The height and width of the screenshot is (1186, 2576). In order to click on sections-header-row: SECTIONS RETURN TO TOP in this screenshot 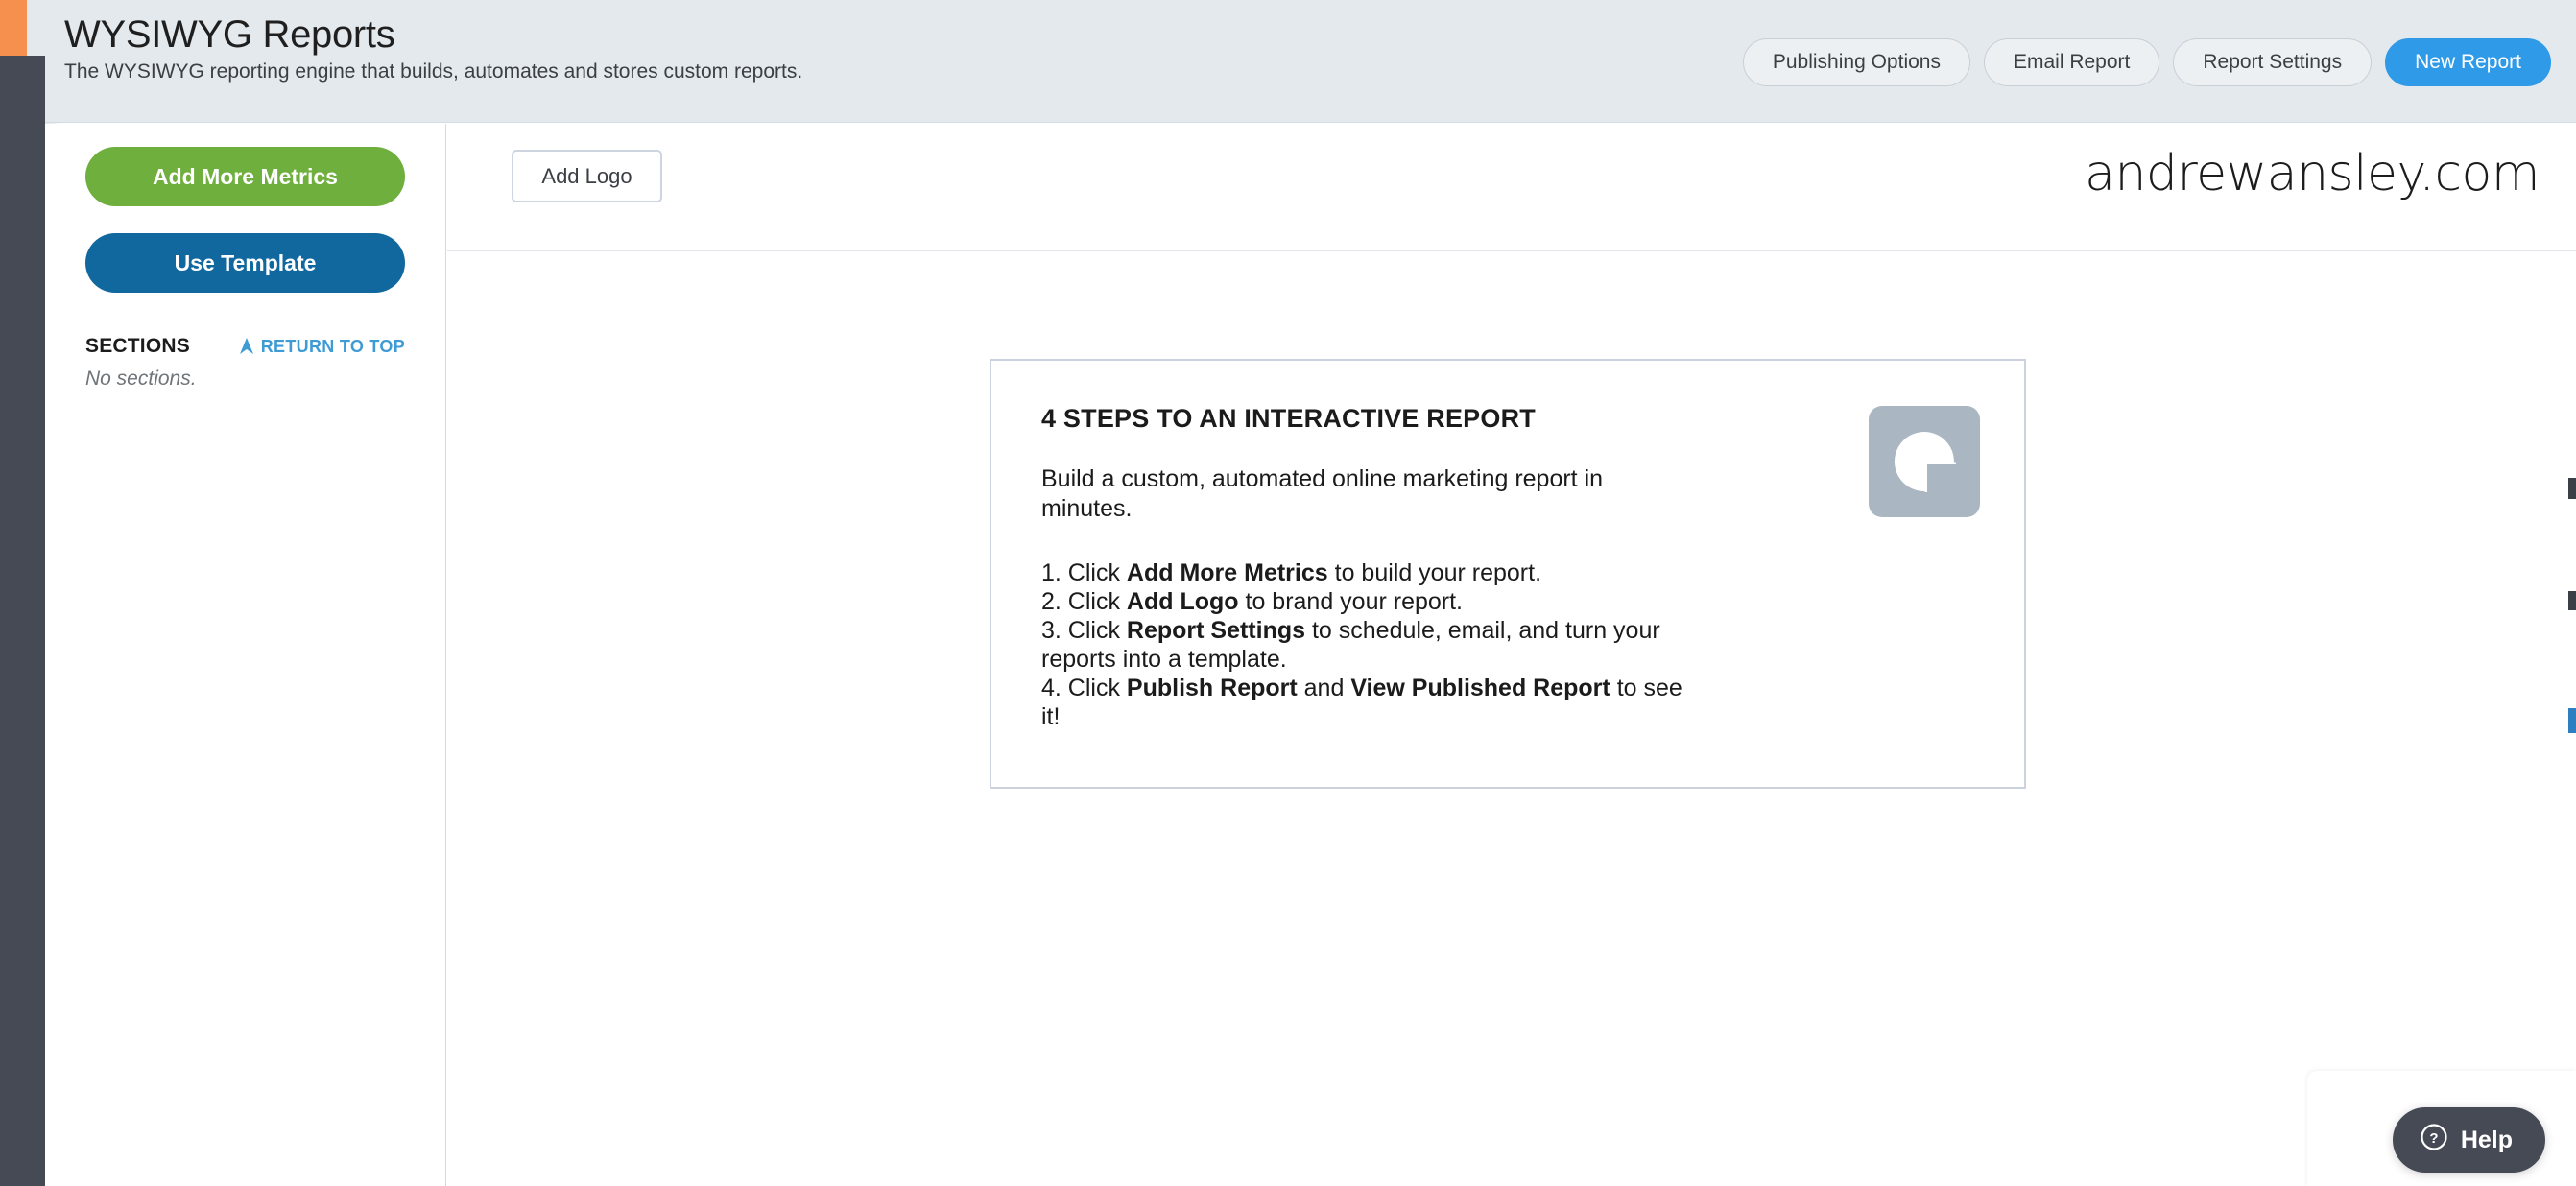, I will do `click(245, 346)`.